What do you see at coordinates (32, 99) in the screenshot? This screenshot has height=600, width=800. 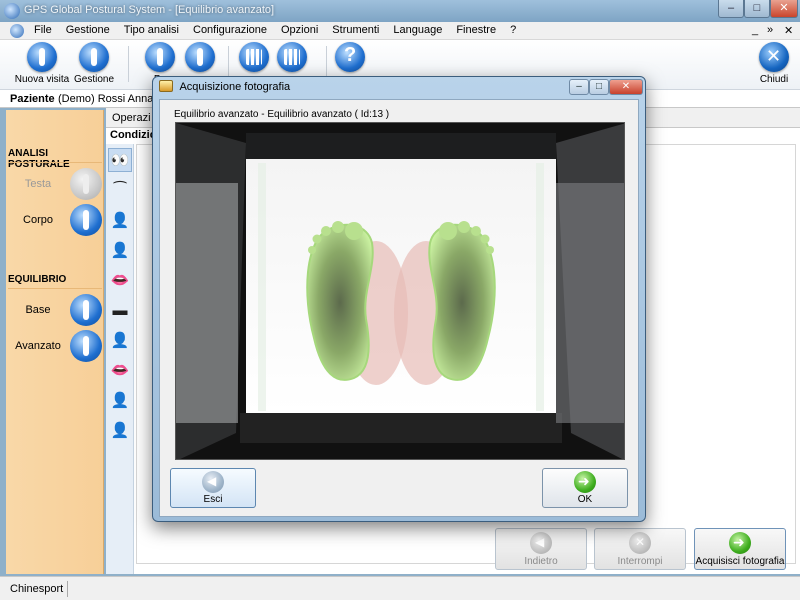 I see `patient-label: Paziente` at bounding box center [32, 99].